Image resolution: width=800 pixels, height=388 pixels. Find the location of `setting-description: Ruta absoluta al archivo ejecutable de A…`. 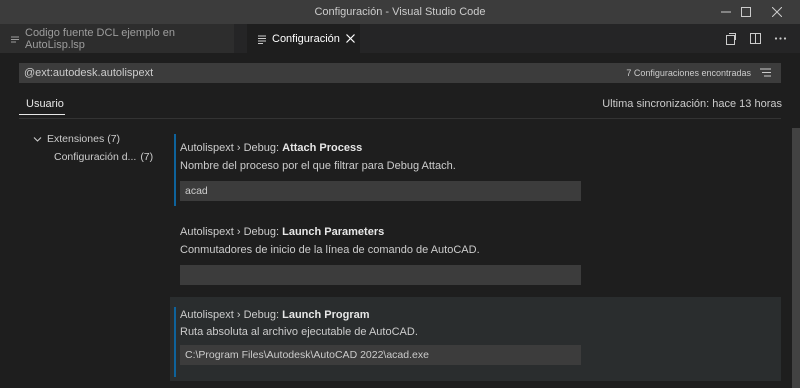

setting-description: Ruta absoluta al archivo ejecutable de A… is located at coordinates (299, 332).